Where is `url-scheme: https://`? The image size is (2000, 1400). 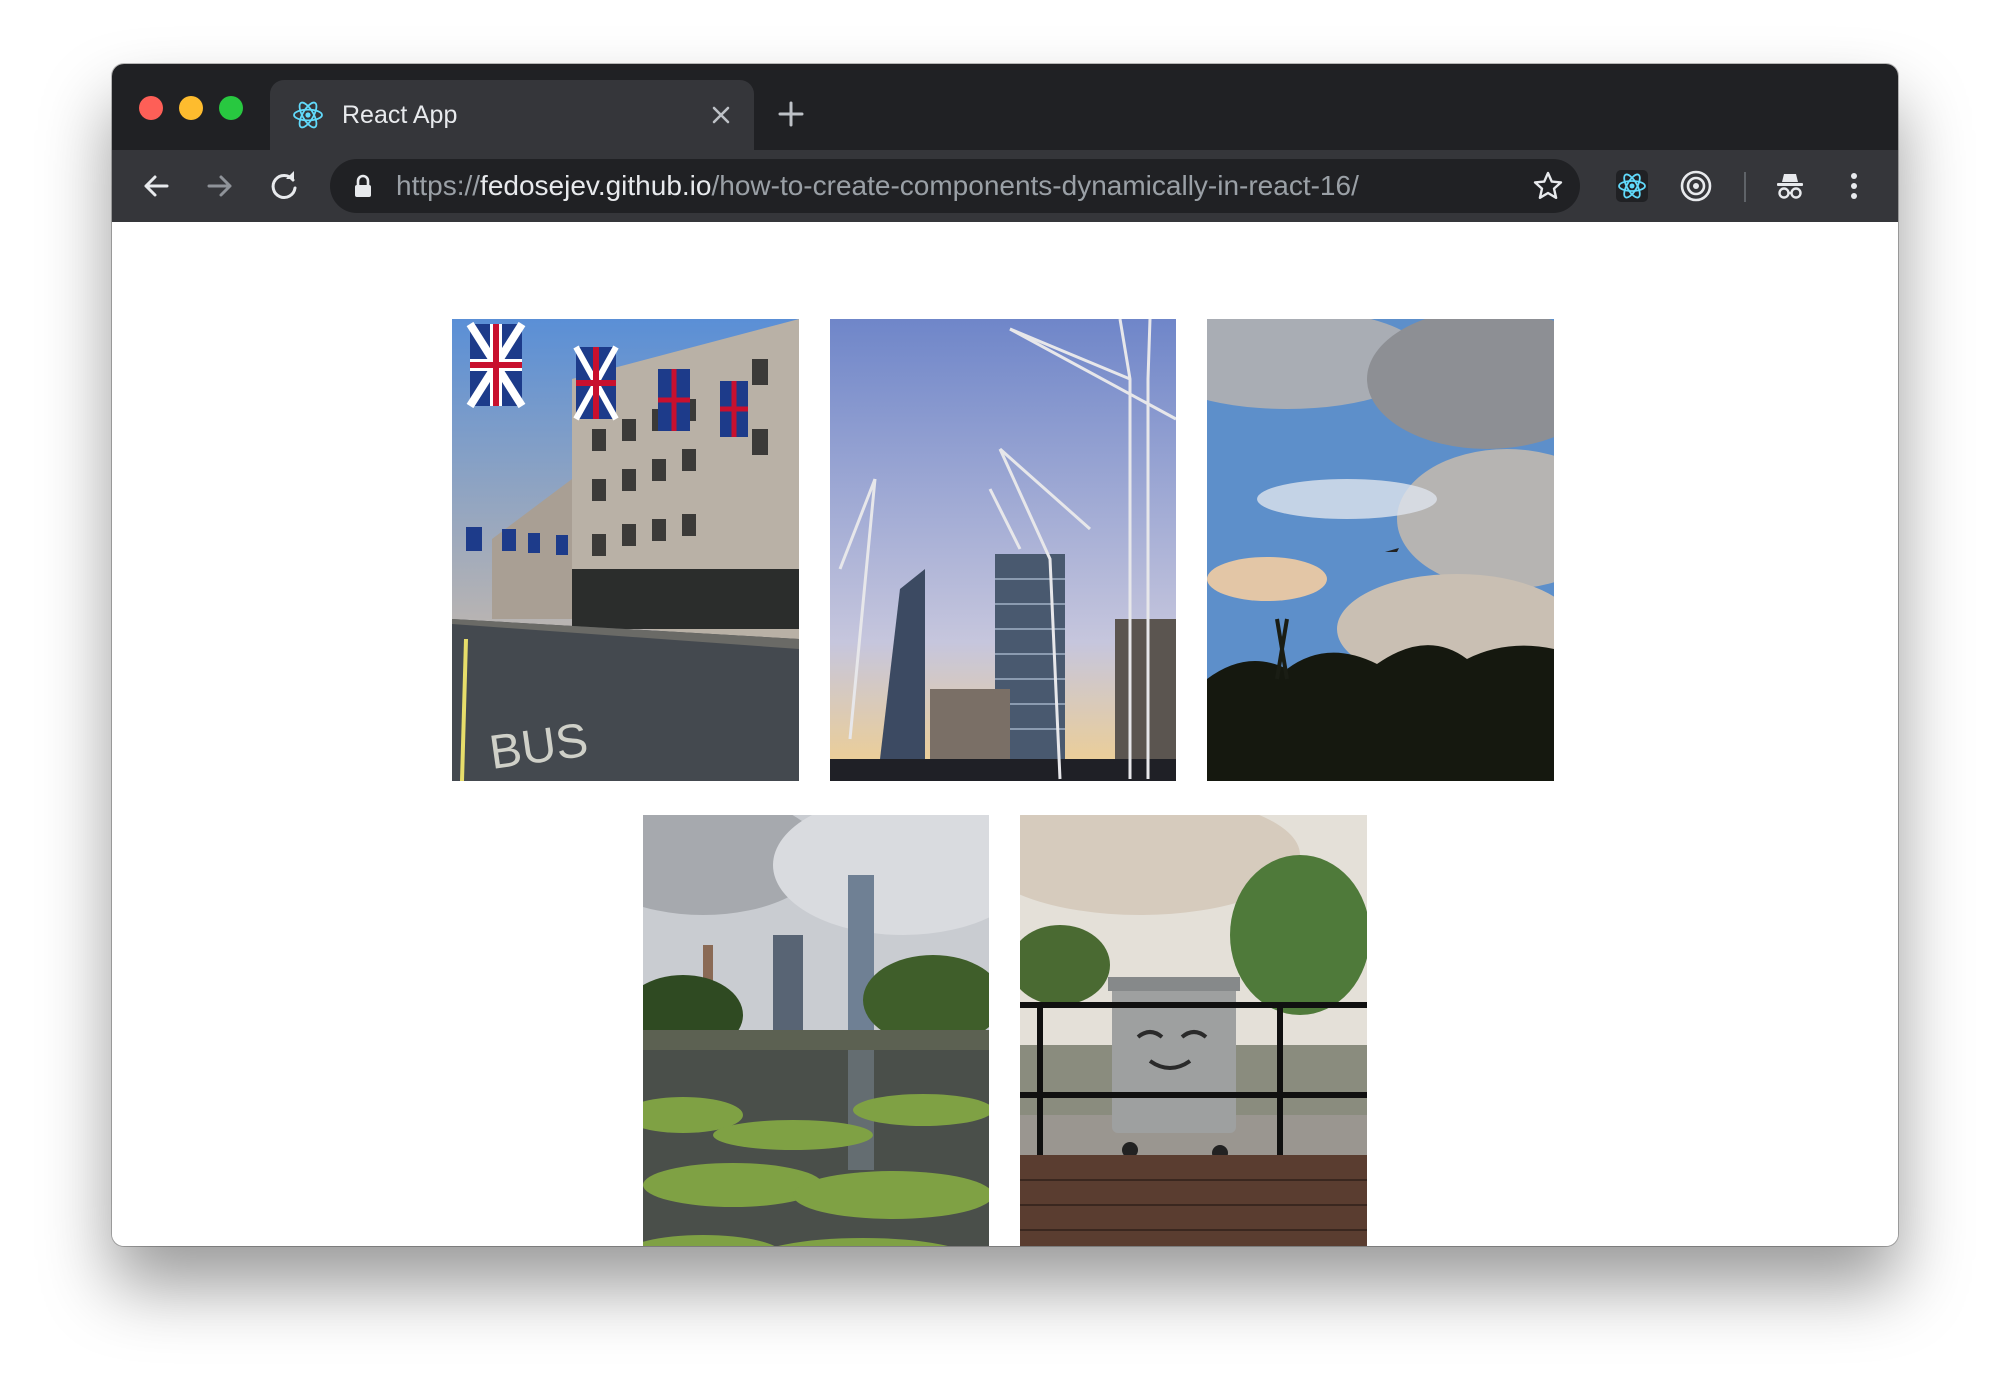
url-scheme: https:// is located at coordinates (438, 185).